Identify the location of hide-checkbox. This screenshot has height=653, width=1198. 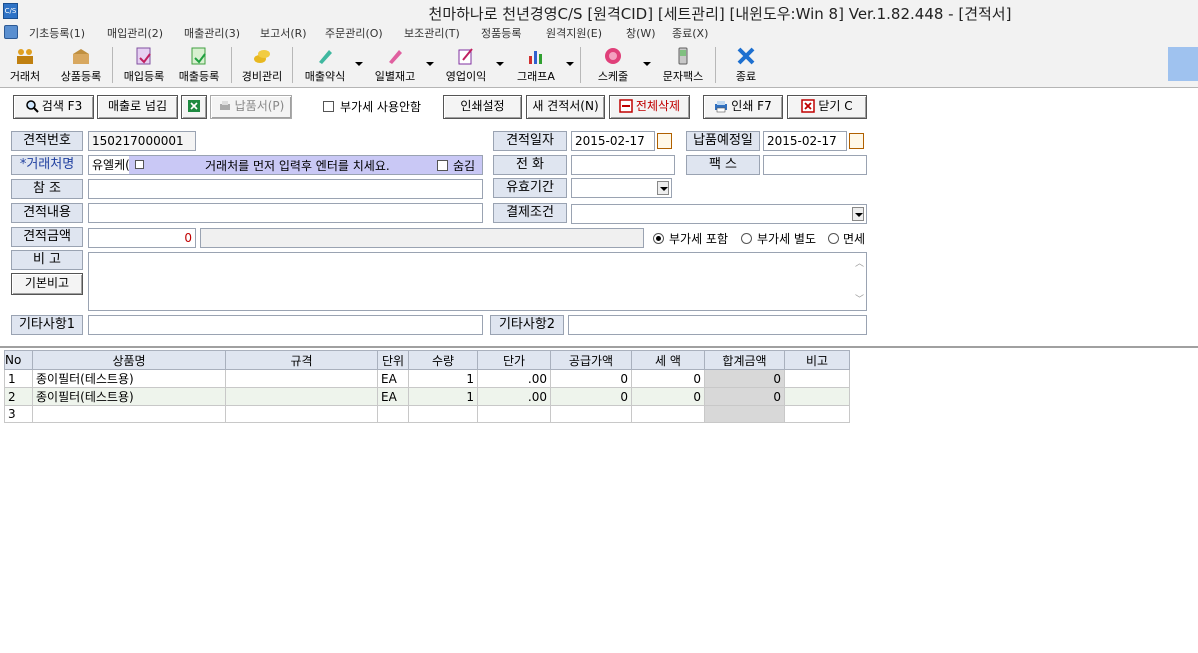
(442, 165).